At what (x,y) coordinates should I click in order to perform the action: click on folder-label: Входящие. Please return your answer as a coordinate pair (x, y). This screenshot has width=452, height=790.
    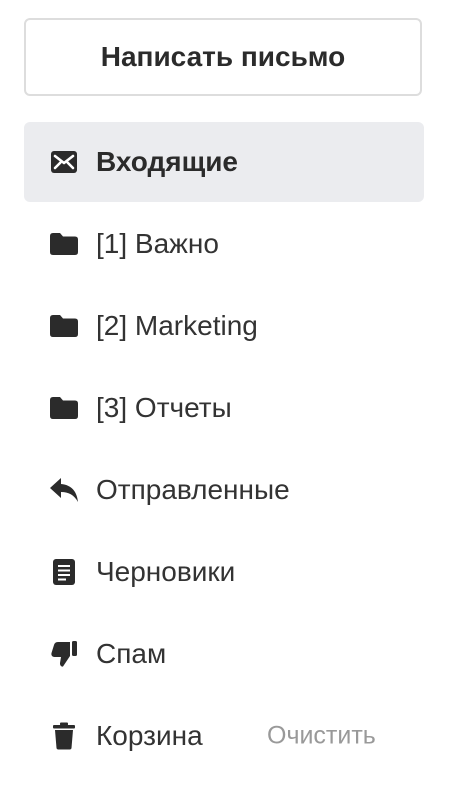
    Looking at the image, I should click on (167, 161).